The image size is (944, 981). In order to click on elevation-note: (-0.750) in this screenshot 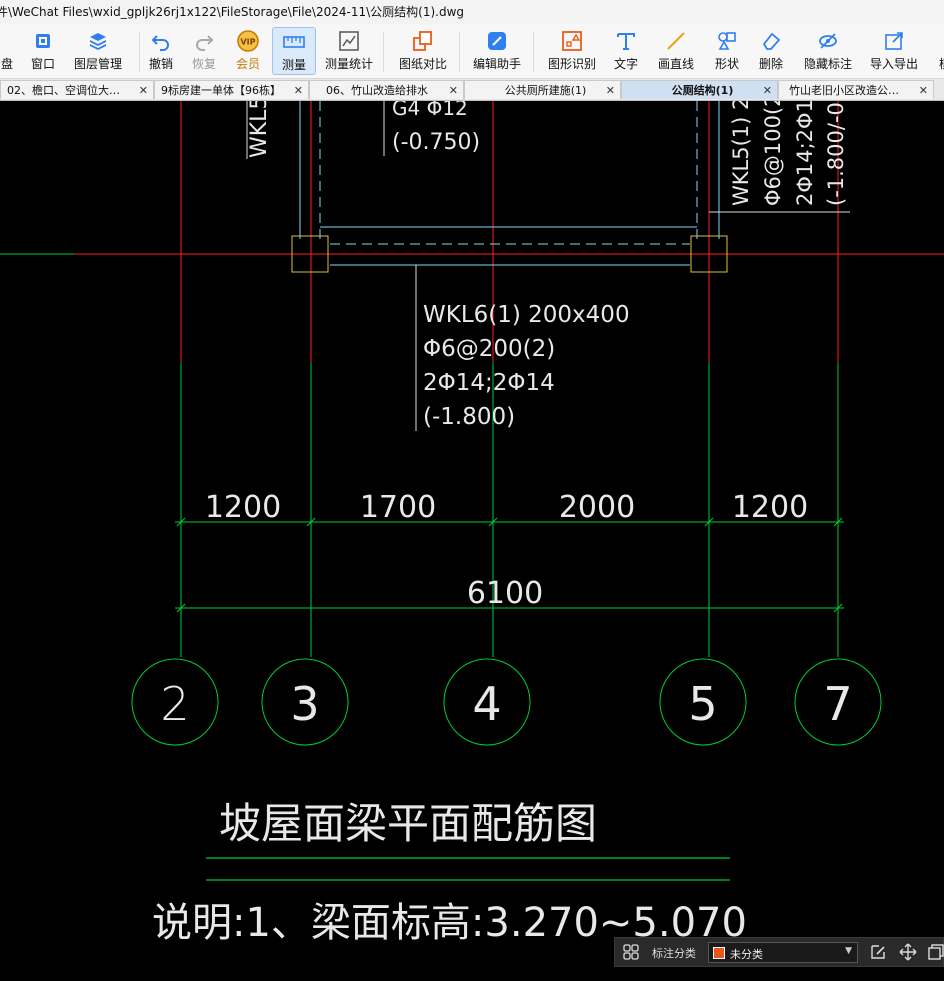, I will do `click(436, 142)`.